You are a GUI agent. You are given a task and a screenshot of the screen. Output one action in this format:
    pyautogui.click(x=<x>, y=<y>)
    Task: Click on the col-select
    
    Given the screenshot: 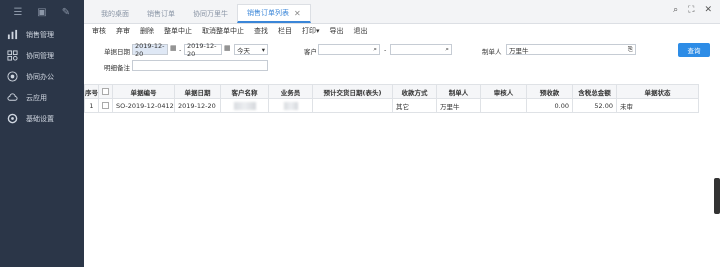 What is the action you would take?
    pyautogui.click(x=105, y=91)
    